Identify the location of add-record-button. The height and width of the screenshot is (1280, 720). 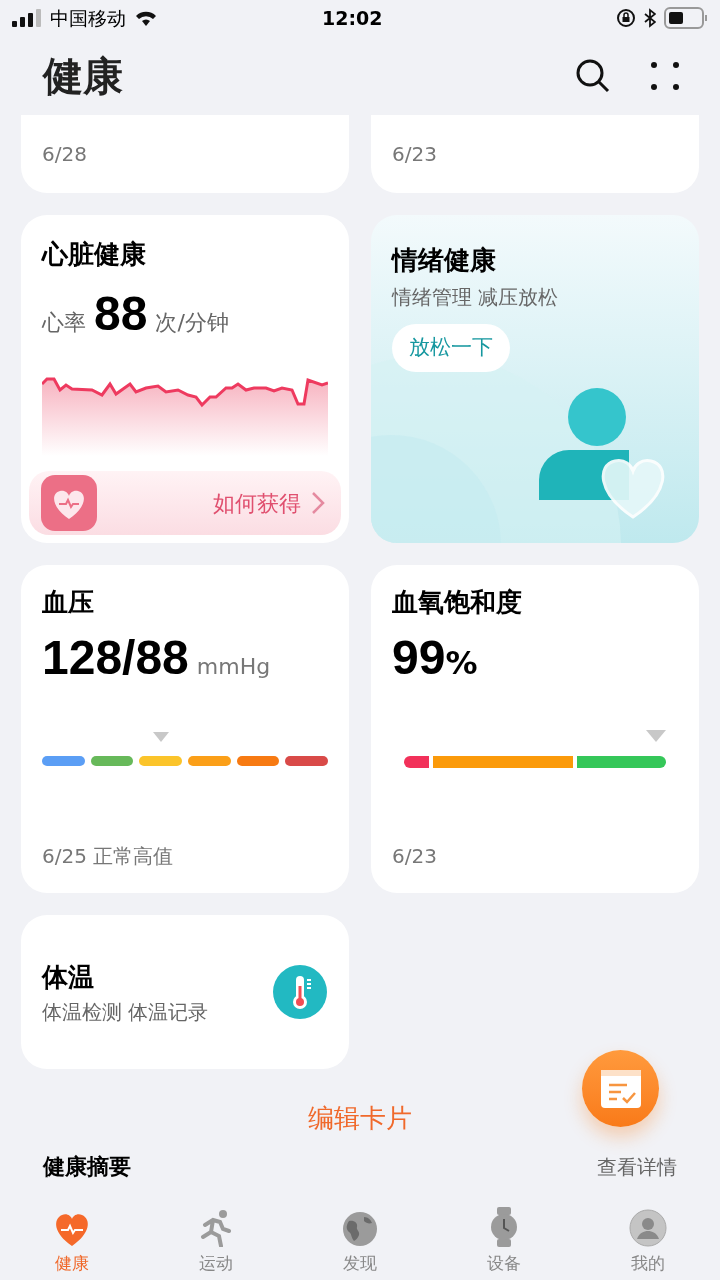
(620, 1088).